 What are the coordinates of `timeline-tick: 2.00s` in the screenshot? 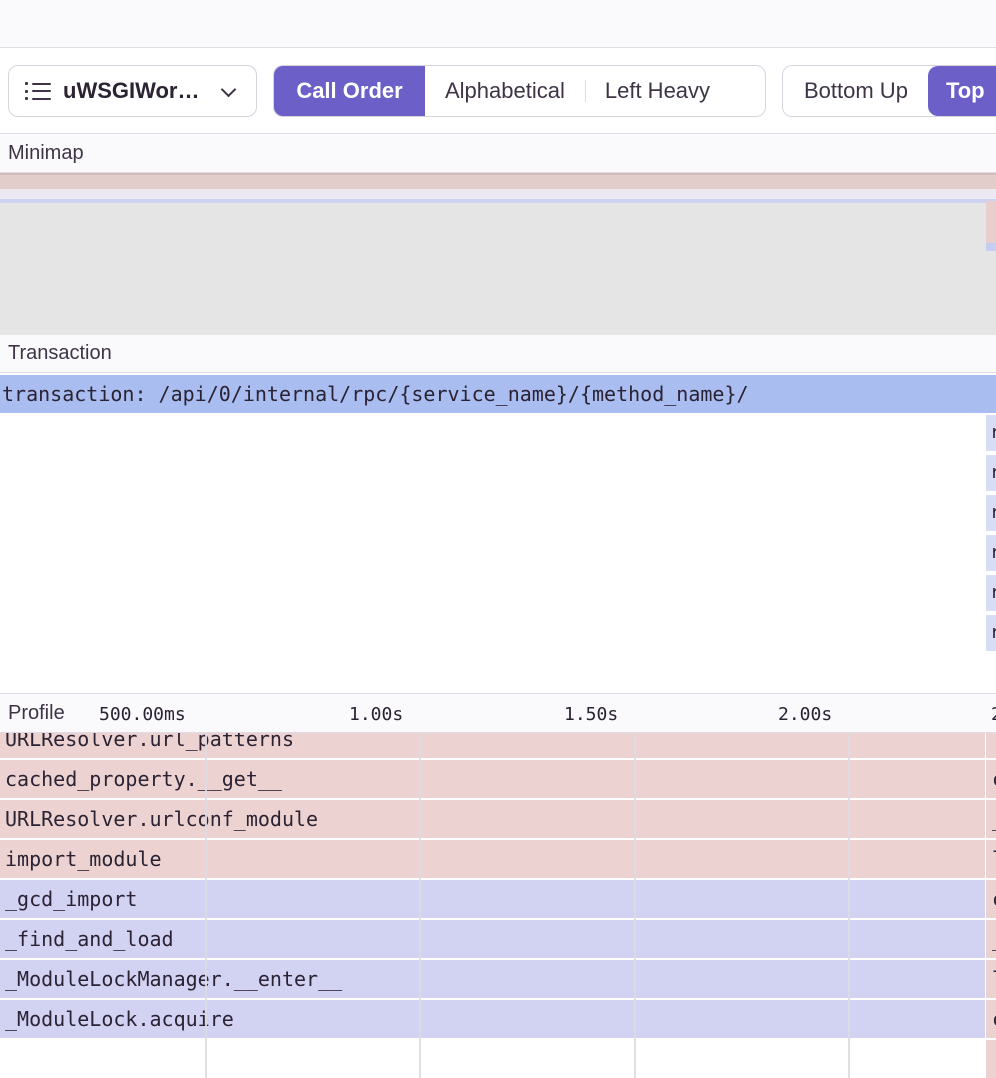 It's located at (805, 714).